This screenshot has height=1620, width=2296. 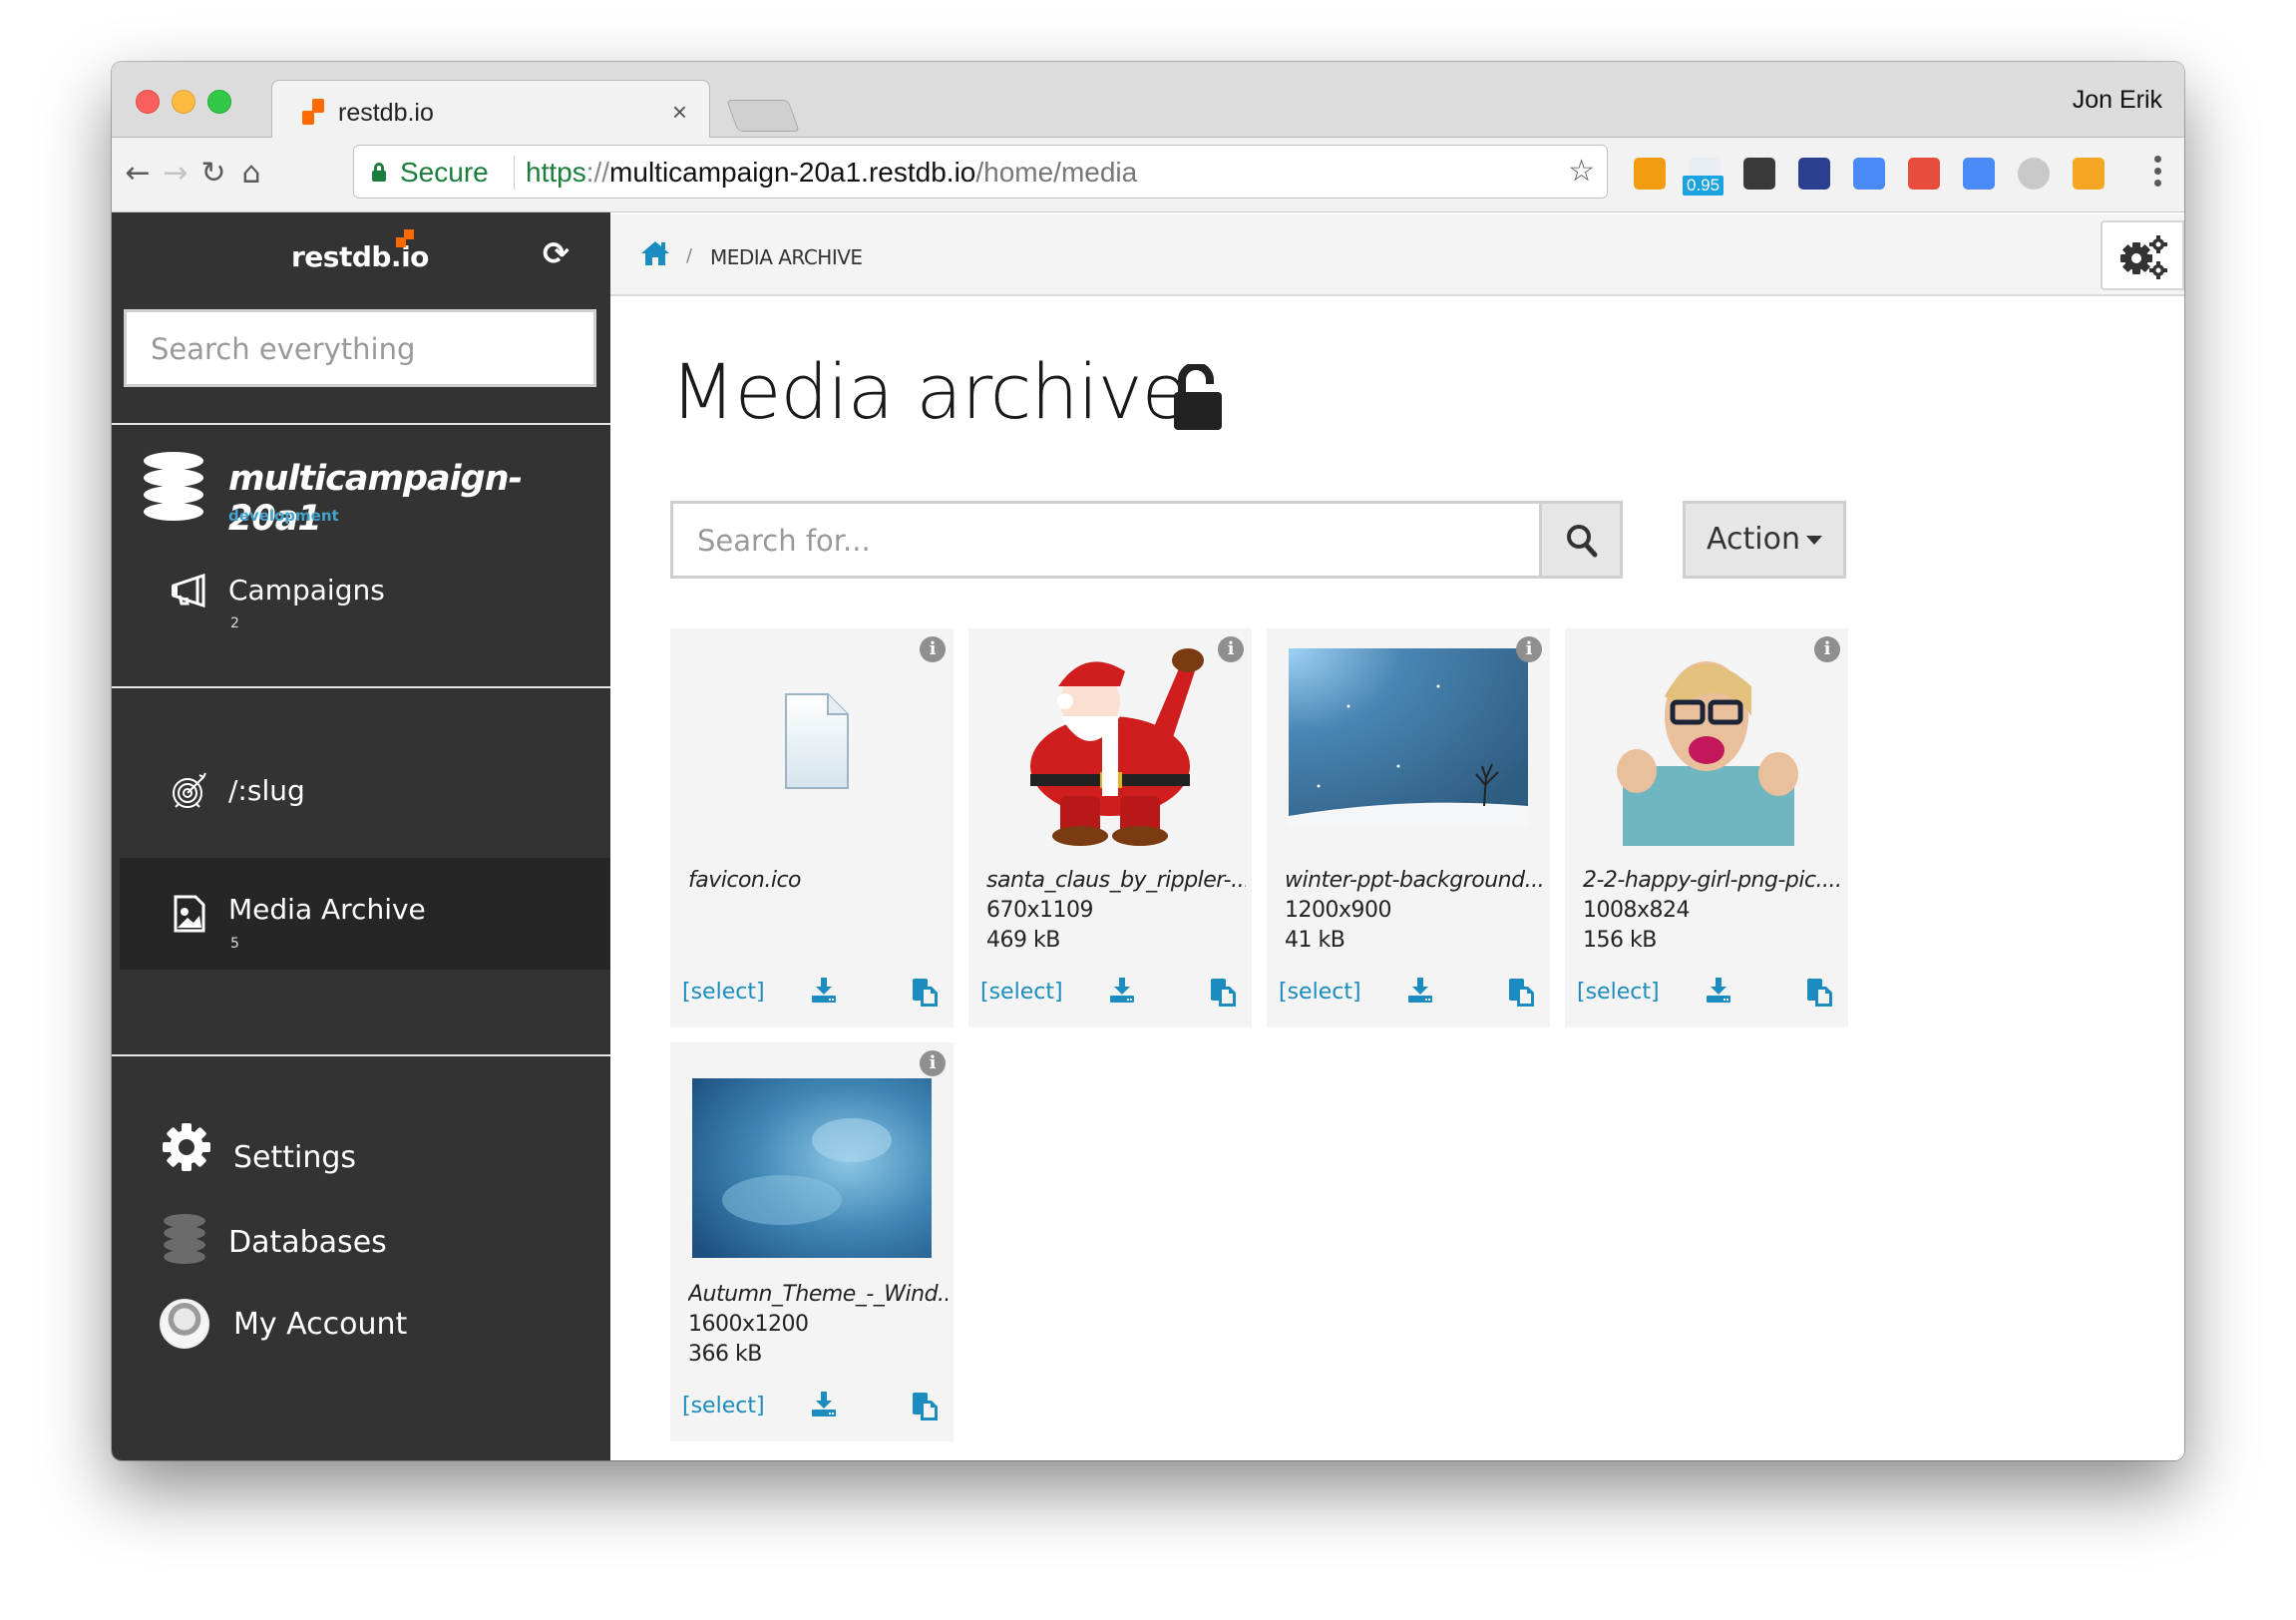 I want to click on settings-cogs-button, so click(x=2142, y=255).